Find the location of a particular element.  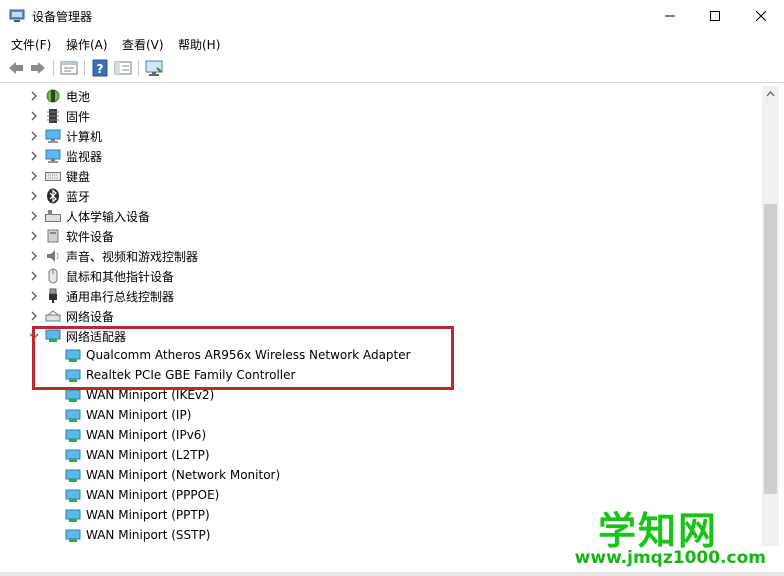

tree-device-adapter: WAN Miniport (IPv6) is located at coordinates (381, 436).